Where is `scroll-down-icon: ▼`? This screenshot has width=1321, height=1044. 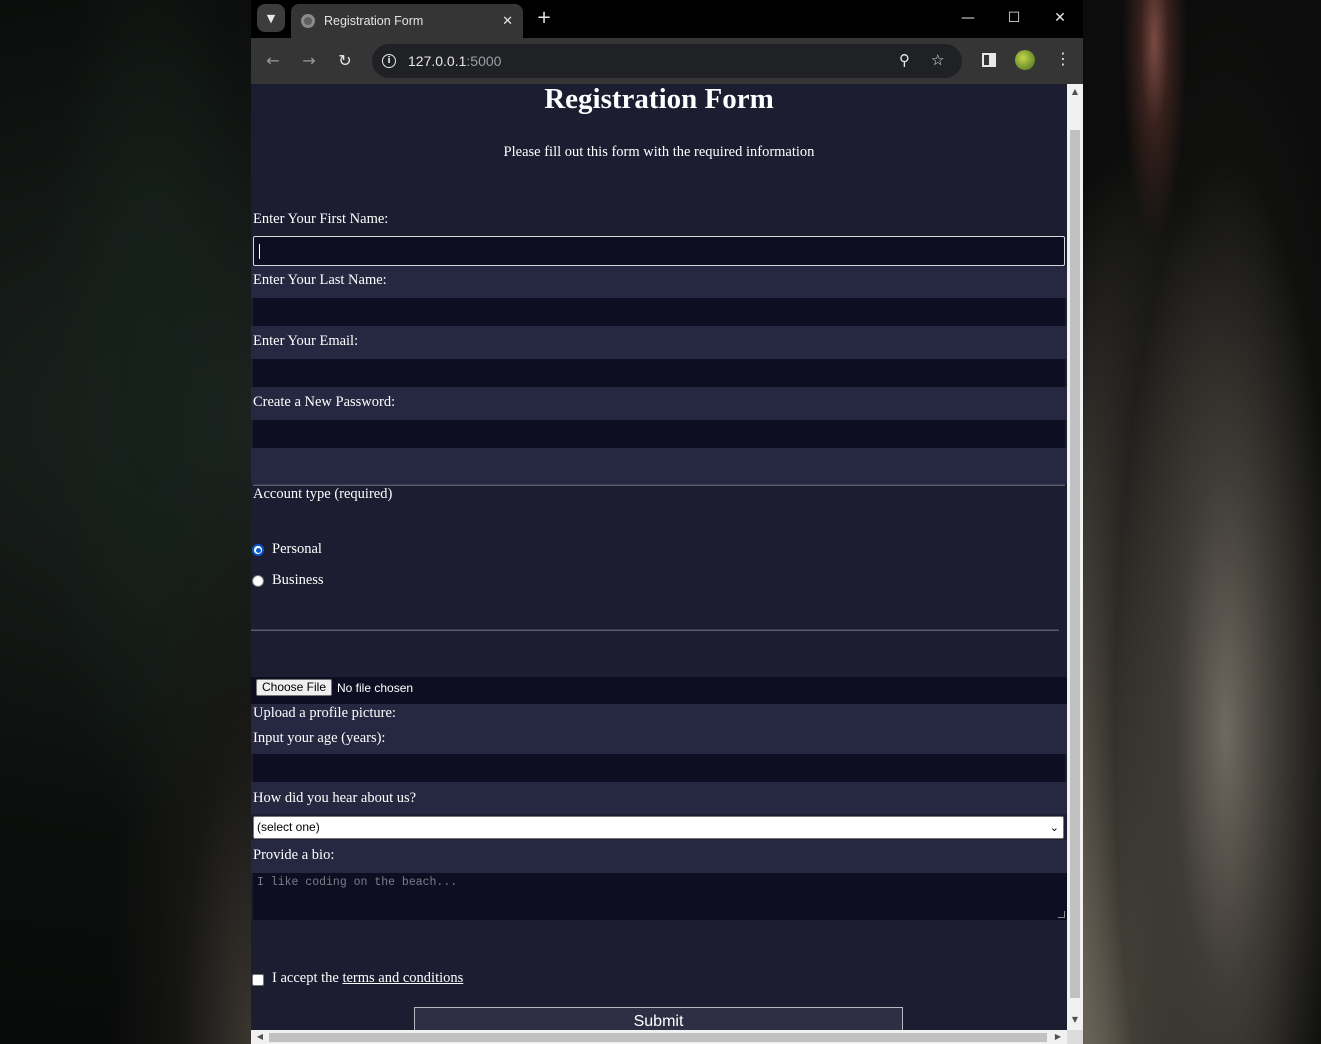
scroll-down-icon: ▼ is located at coordinates (1075, 1020).